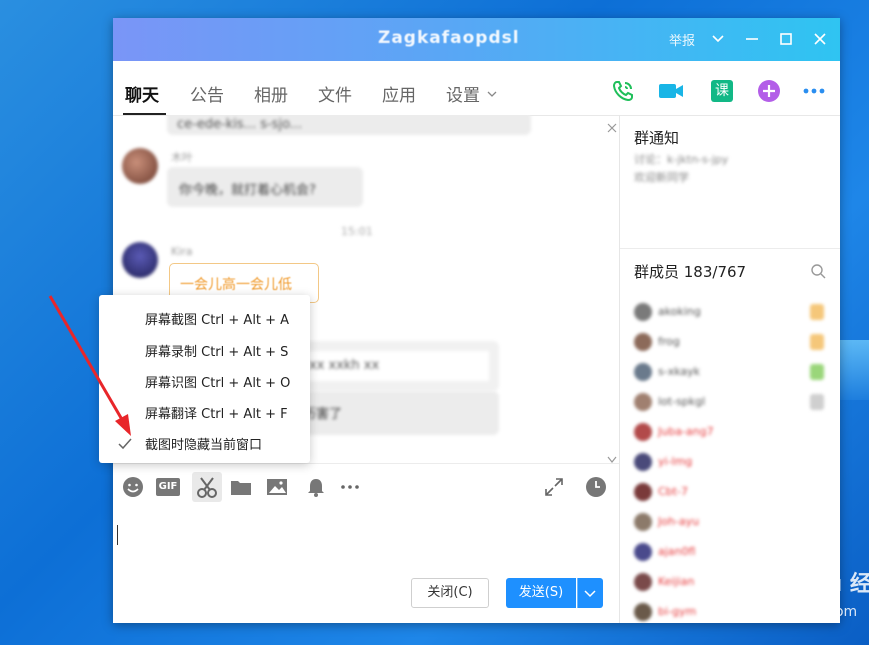  I want to click on member-name: frog, so click(669, 341).